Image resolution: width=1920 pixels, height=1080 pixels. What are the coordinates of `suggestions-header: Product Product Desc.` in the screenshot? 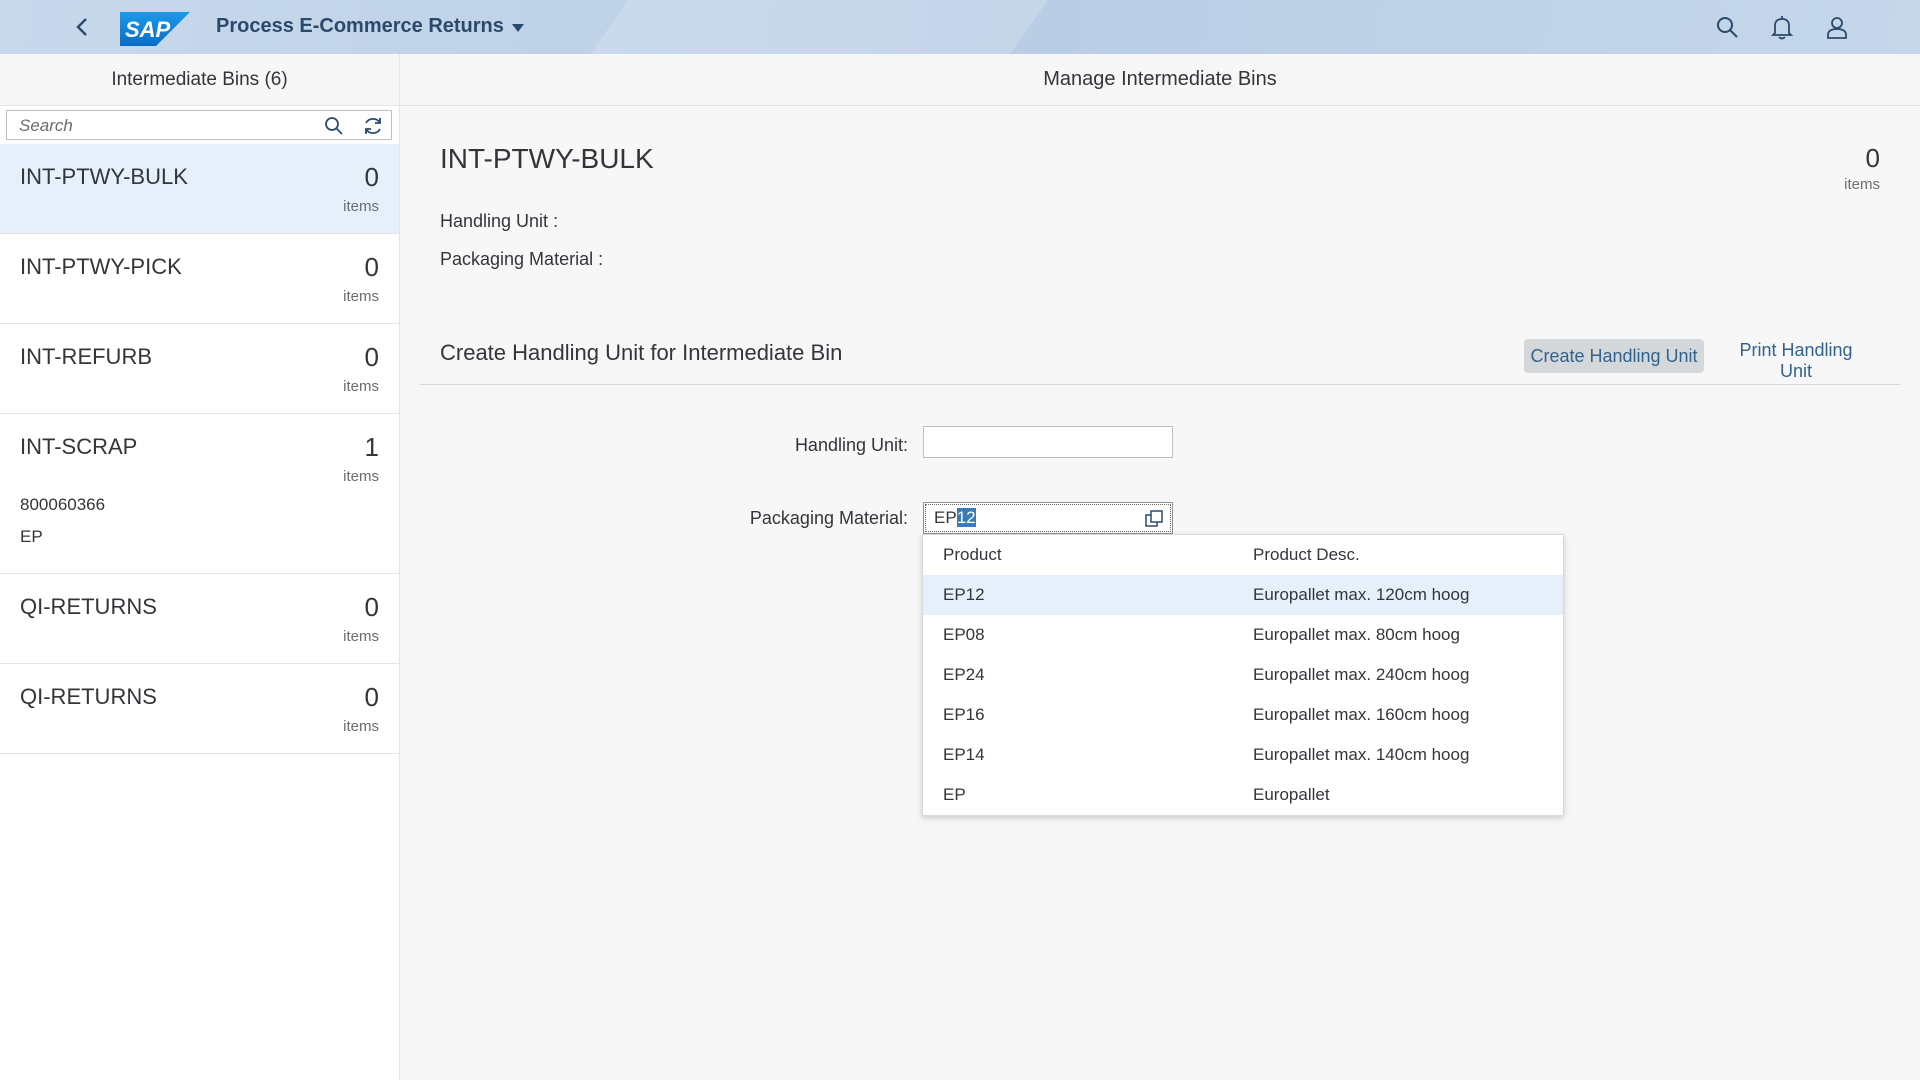 It's located at (1243, 555).